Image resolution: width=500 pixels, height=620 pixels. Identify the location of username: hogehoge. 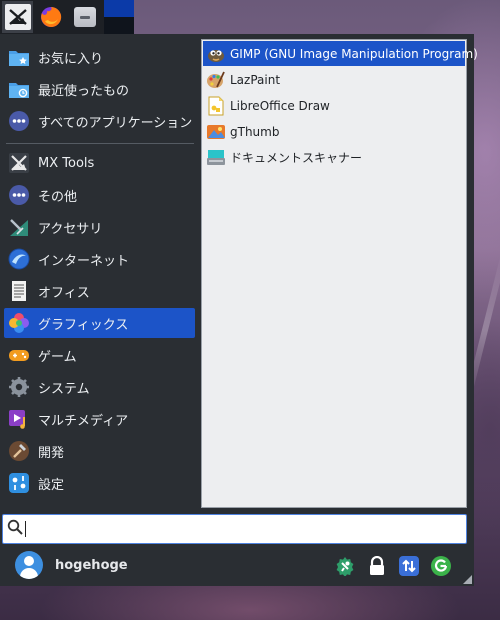
(91, 565).